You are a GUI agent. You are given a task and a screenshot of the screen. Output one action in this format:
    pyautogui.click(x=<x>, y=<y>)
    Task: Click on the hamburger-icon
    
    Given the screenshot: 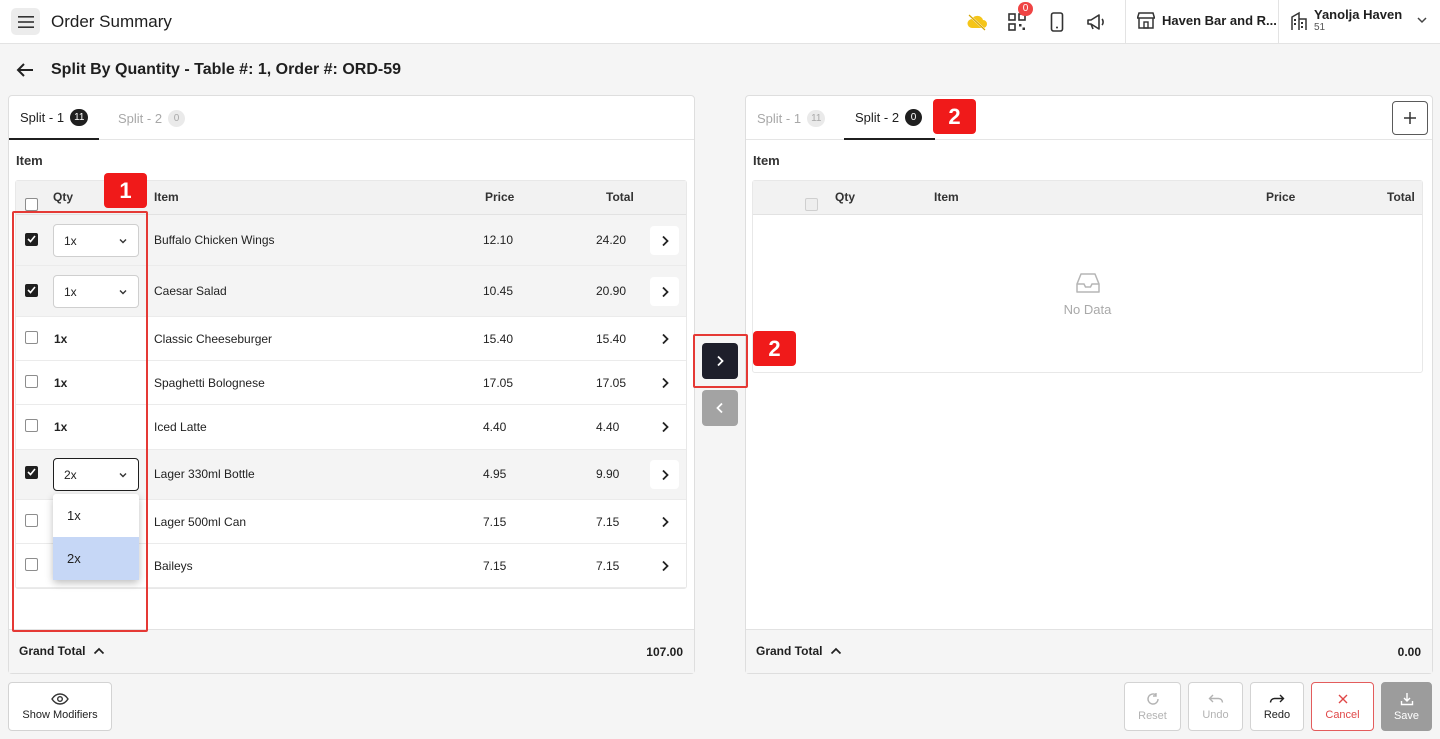 What is the action you would take?
    pyautogui.click(x=25, y=21)
    